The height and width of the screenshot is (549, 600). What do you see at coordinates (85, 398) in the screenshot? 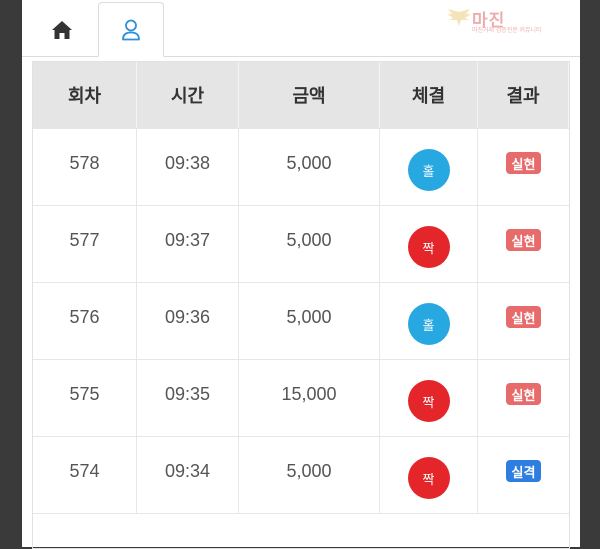
I see `round-cell: 575` at bounding box center [85, 398].